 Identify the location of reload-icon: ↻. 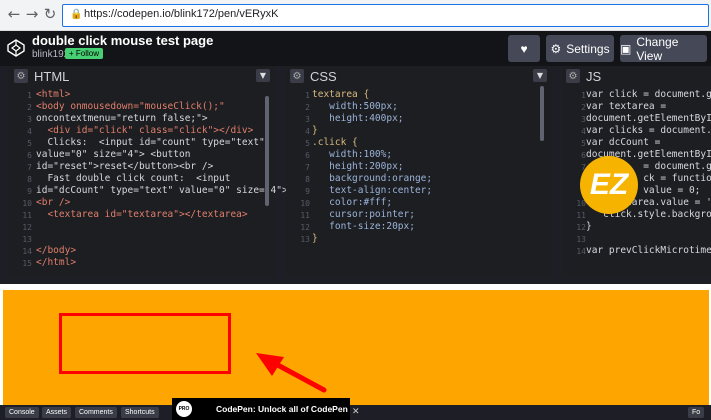
(50, 14).